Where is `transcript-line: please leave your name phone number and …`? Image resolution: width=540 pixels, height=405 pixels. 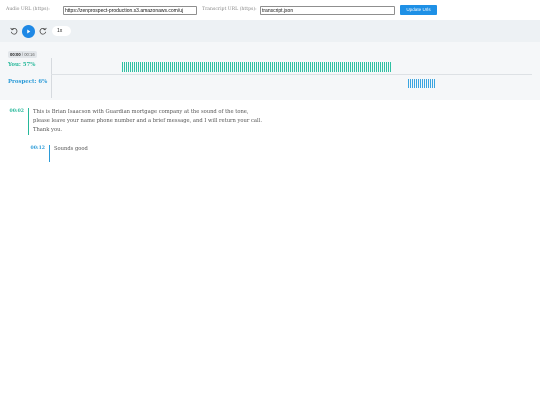 transcript-line: please leave your name phone number and … is located at coordinates (147, 121).